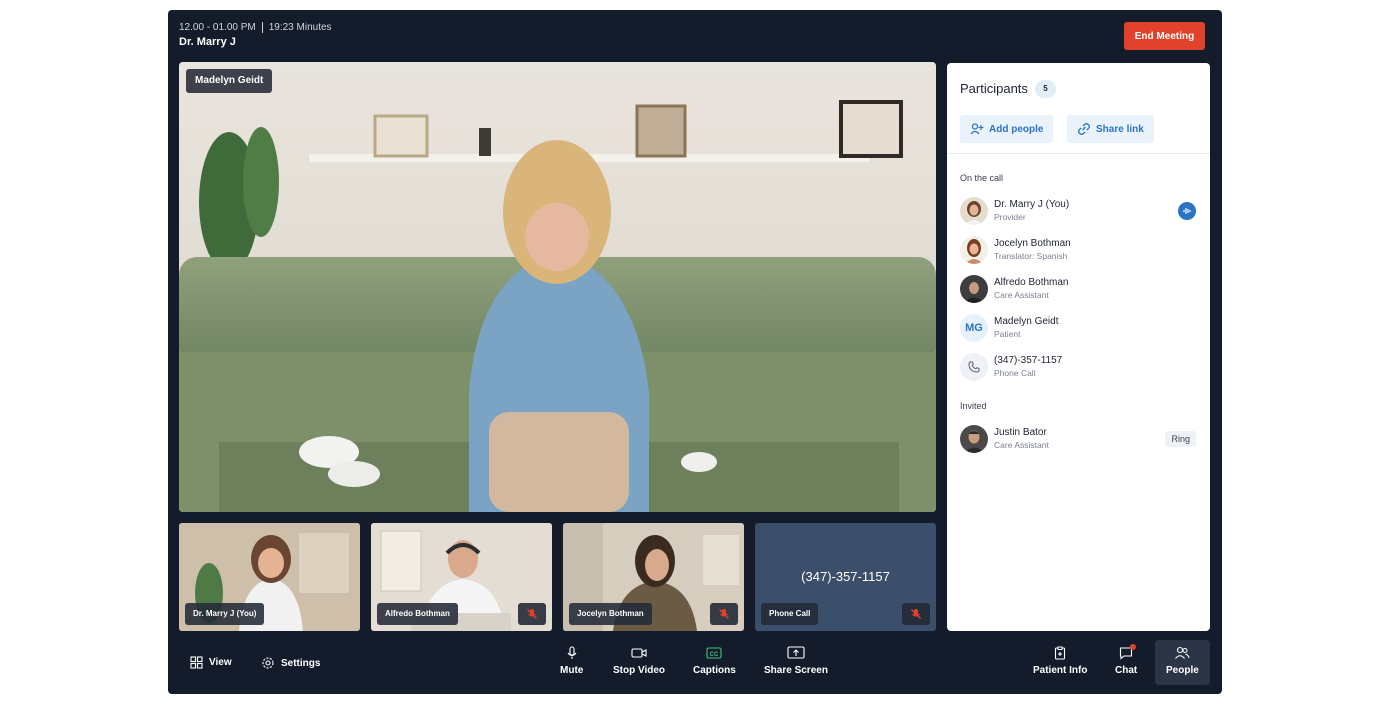 The image size is (1400, 708). I want to click on view-button: View, so click(211, 662).